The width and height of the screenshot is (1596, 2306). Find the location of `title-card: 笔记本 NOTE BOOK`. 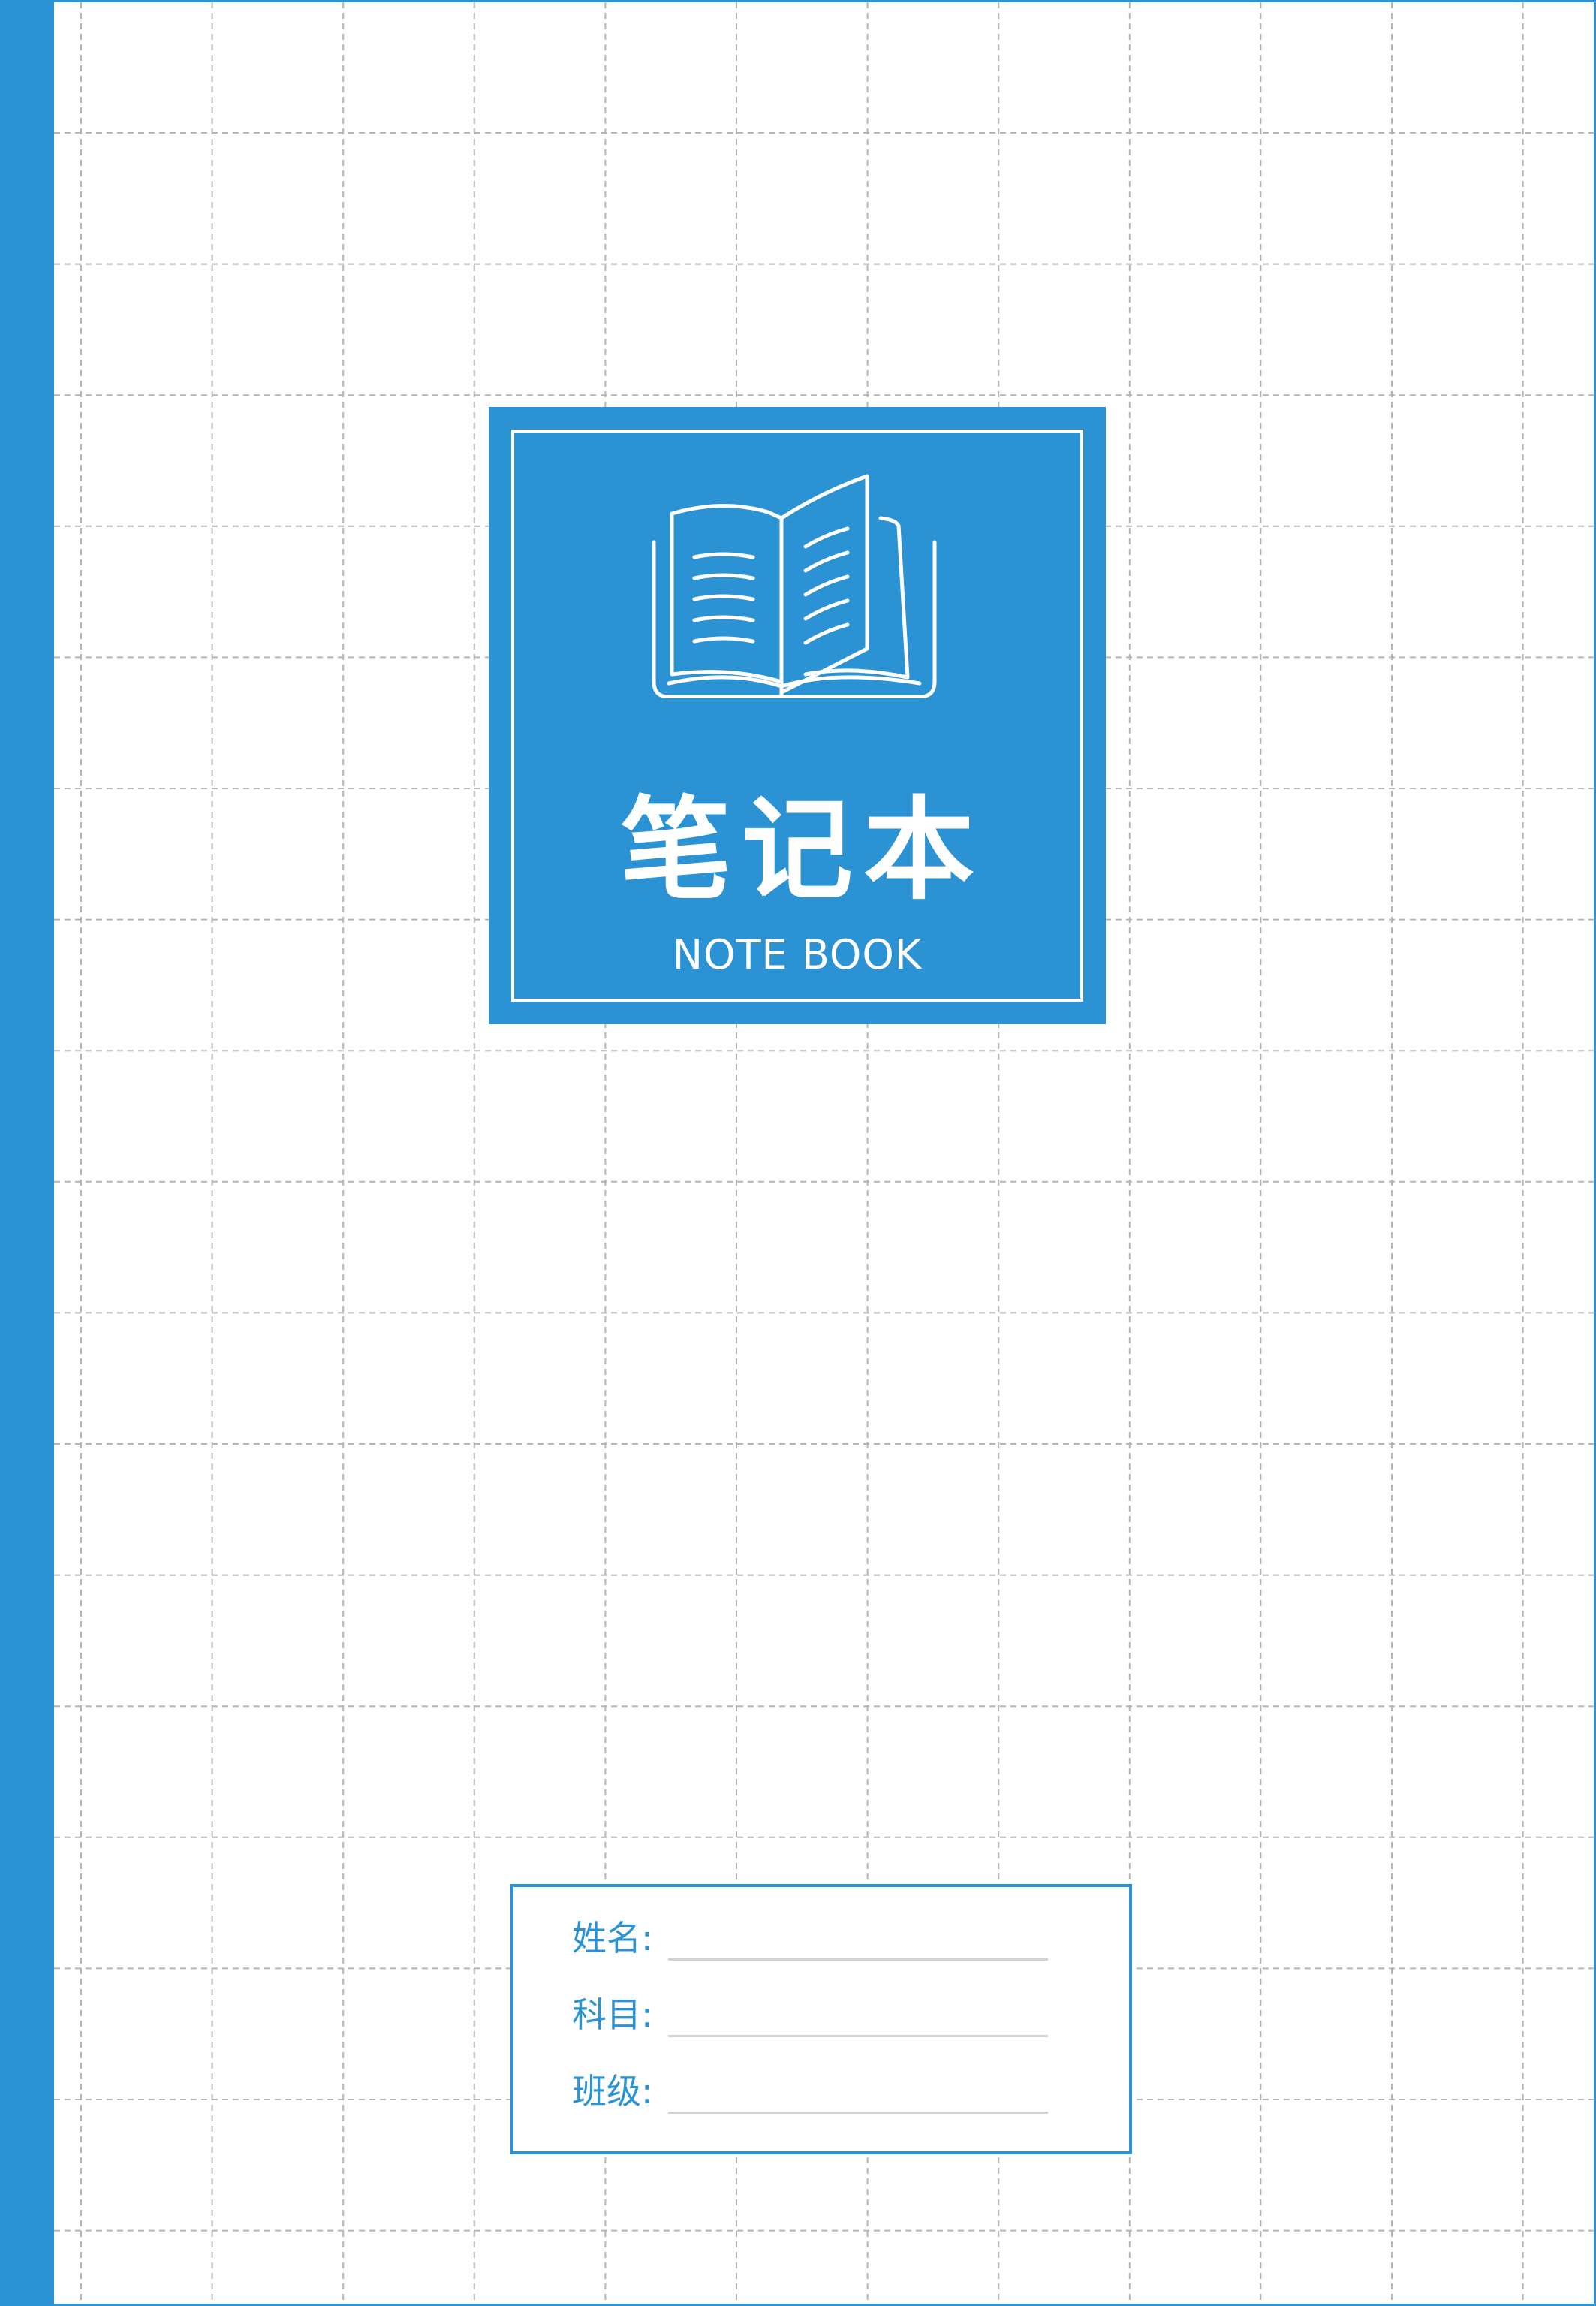

title-card: 笔记本 NOTE BOOK is located at coordinates (797, 715).